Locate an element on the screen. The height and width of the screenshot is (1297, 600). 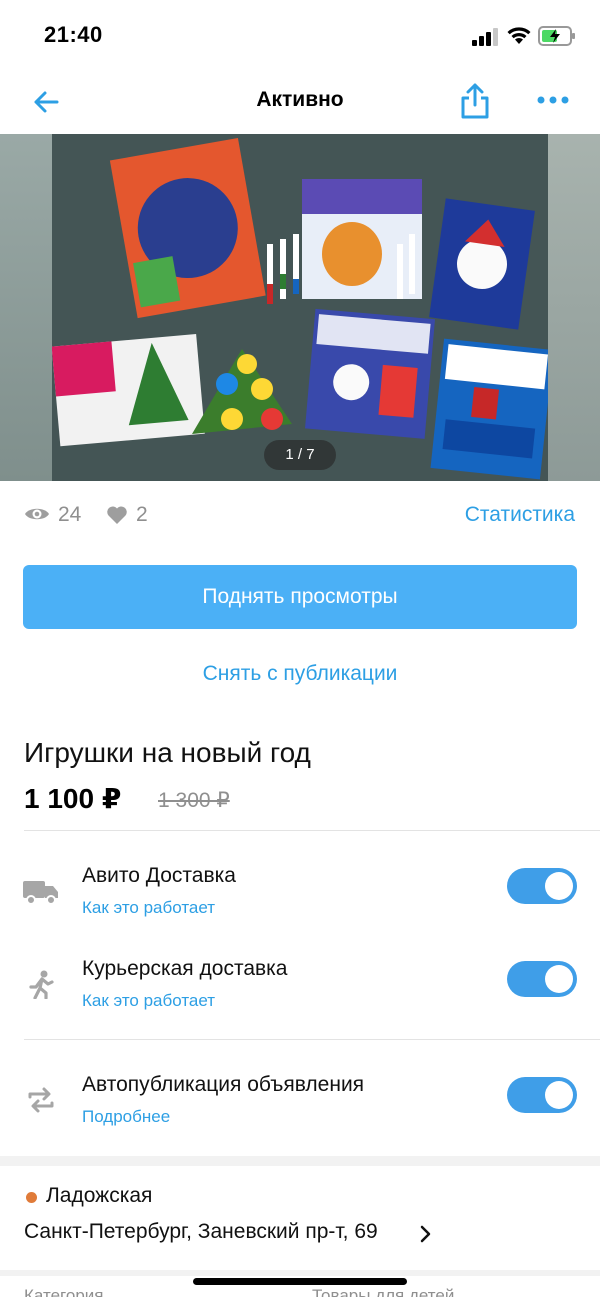
home-indicator is located at coordinates (300, 1281).